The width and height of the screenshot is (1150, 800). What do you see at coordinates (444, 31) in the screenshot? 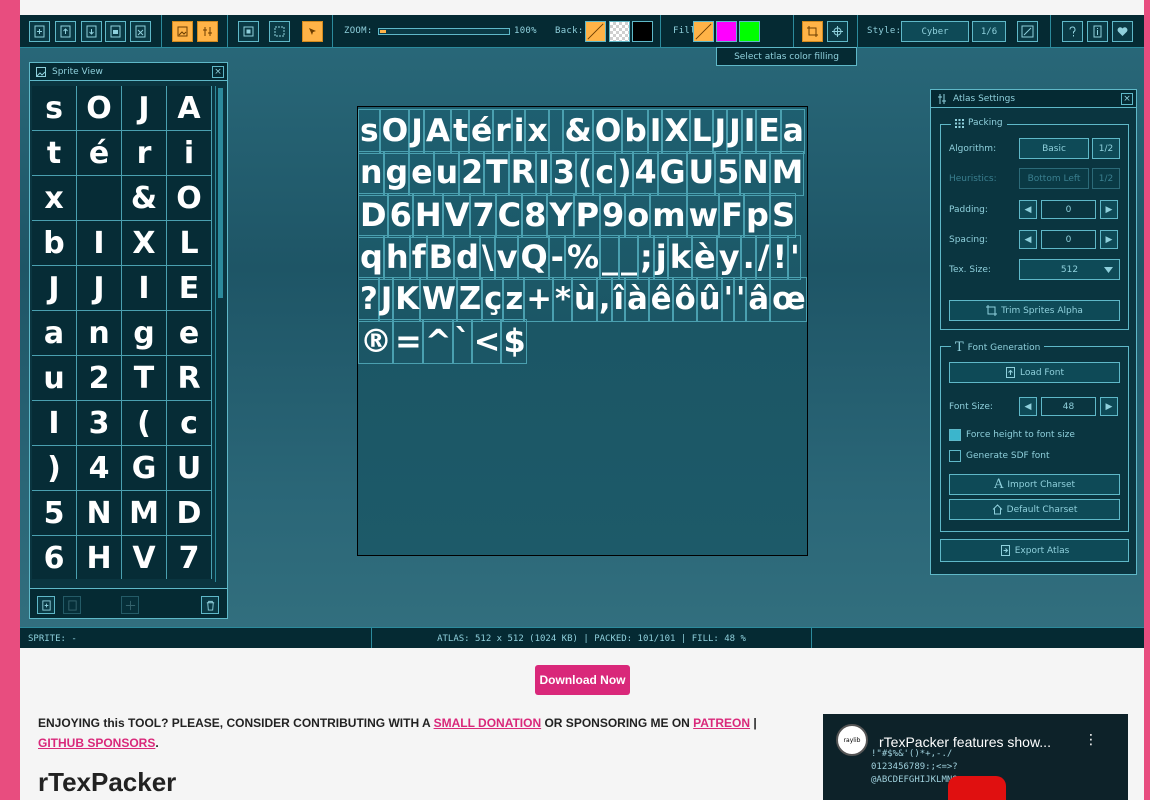
I see `zoom-slider` at bounding box center [444, 31].